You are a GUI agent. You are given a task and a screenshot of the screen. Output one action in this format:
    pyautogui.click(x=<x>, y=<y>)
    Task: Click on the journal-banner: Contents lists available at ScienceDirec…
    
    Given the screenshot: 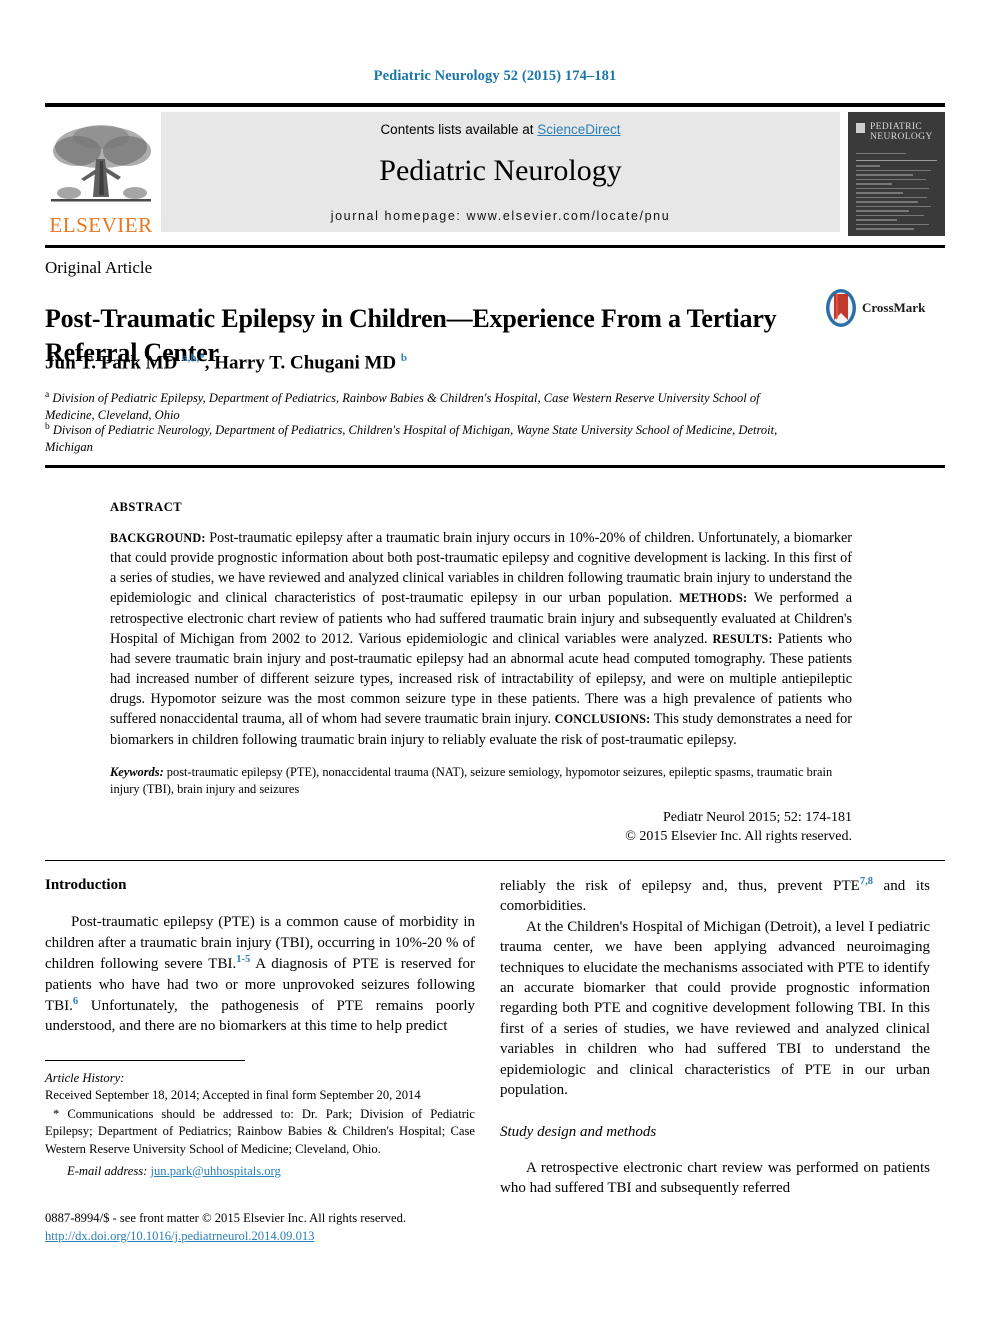 What is the action you would take?
    pyautogui.click(x=500, y=172)
    